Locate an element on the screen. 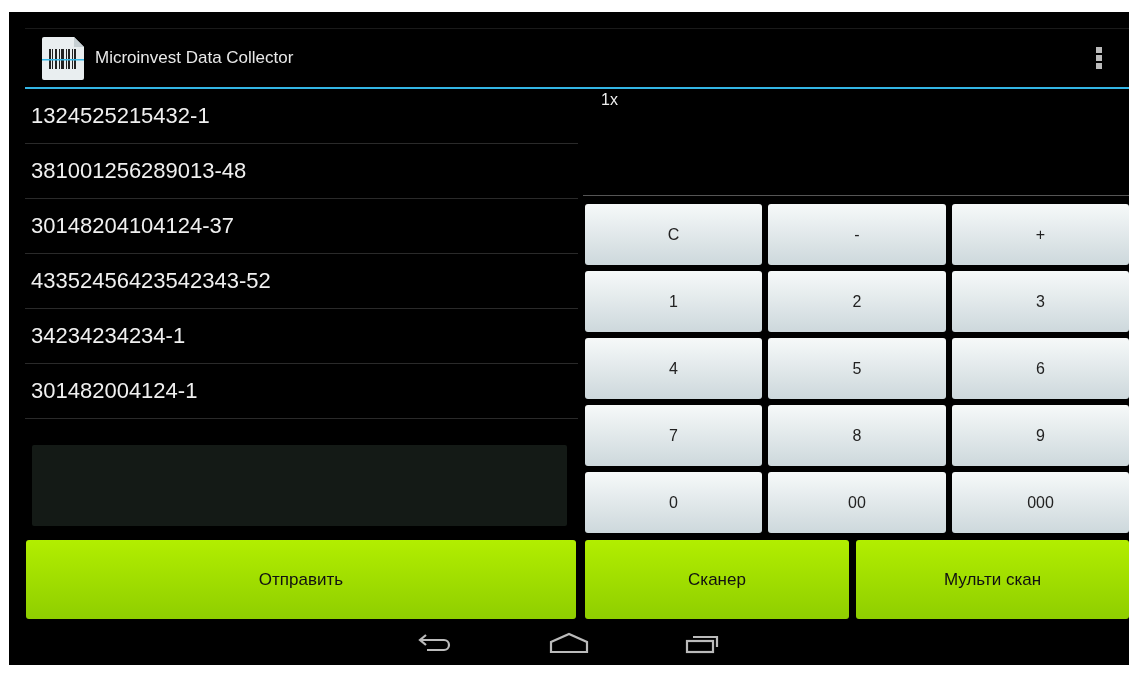 The image size is (1129, 673). app-title: Microinvest Data Collector is located at coordinates (194, 58).